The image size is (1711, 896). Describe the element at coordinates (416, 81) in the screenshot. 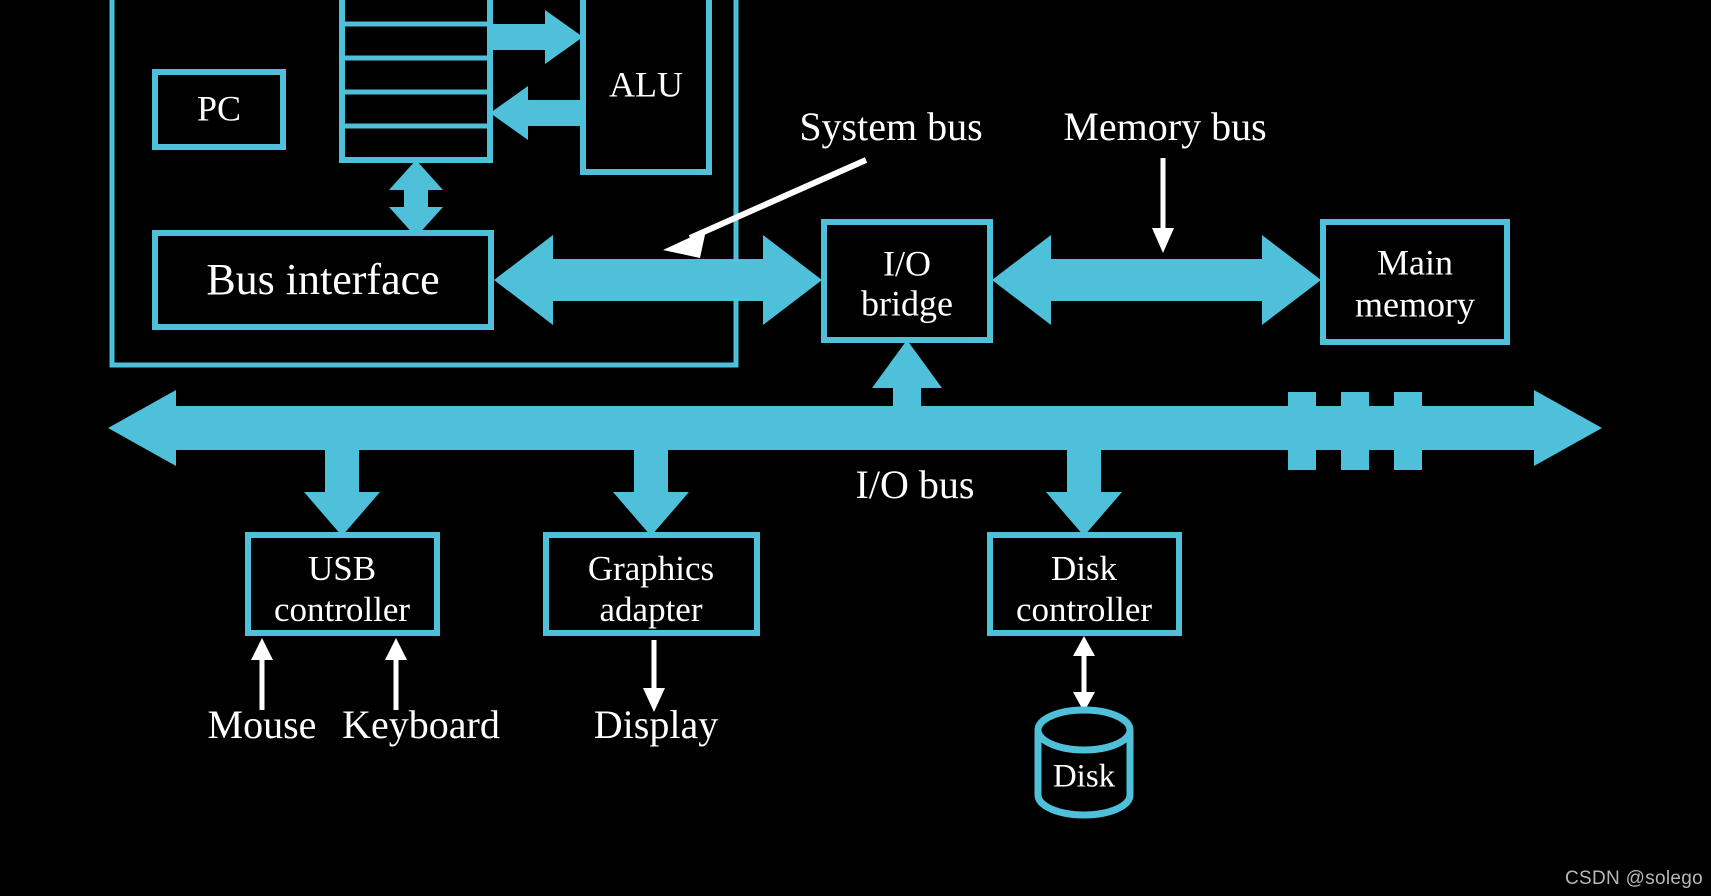

I see `register-file` at that location.